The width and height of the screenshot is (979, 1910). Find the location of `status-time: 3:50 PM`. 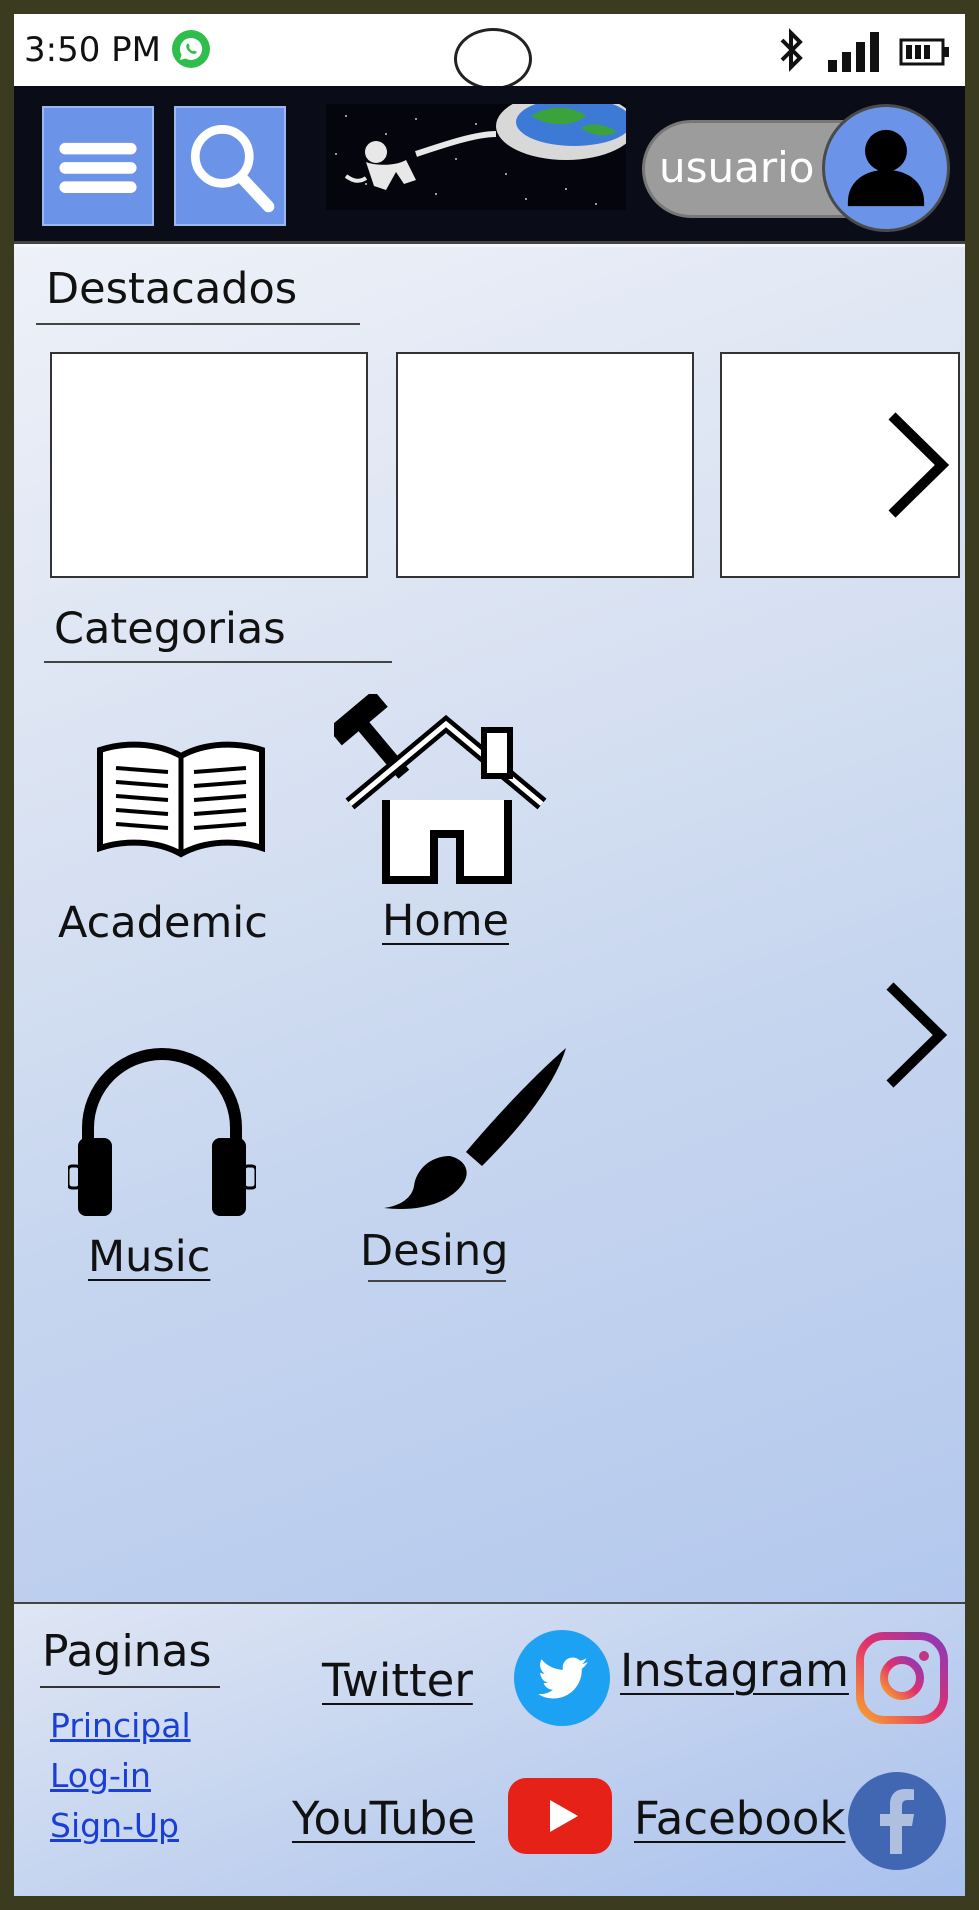

status-time: 3:50 PM is located at coordinates (92, 50).